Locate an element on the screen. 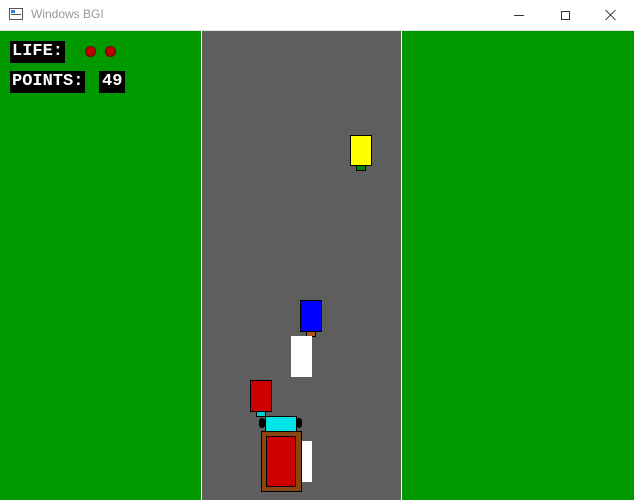 The height and width of the screenshot is (500, 634). life-label: LIFE: is located at coordinates (38, 52).